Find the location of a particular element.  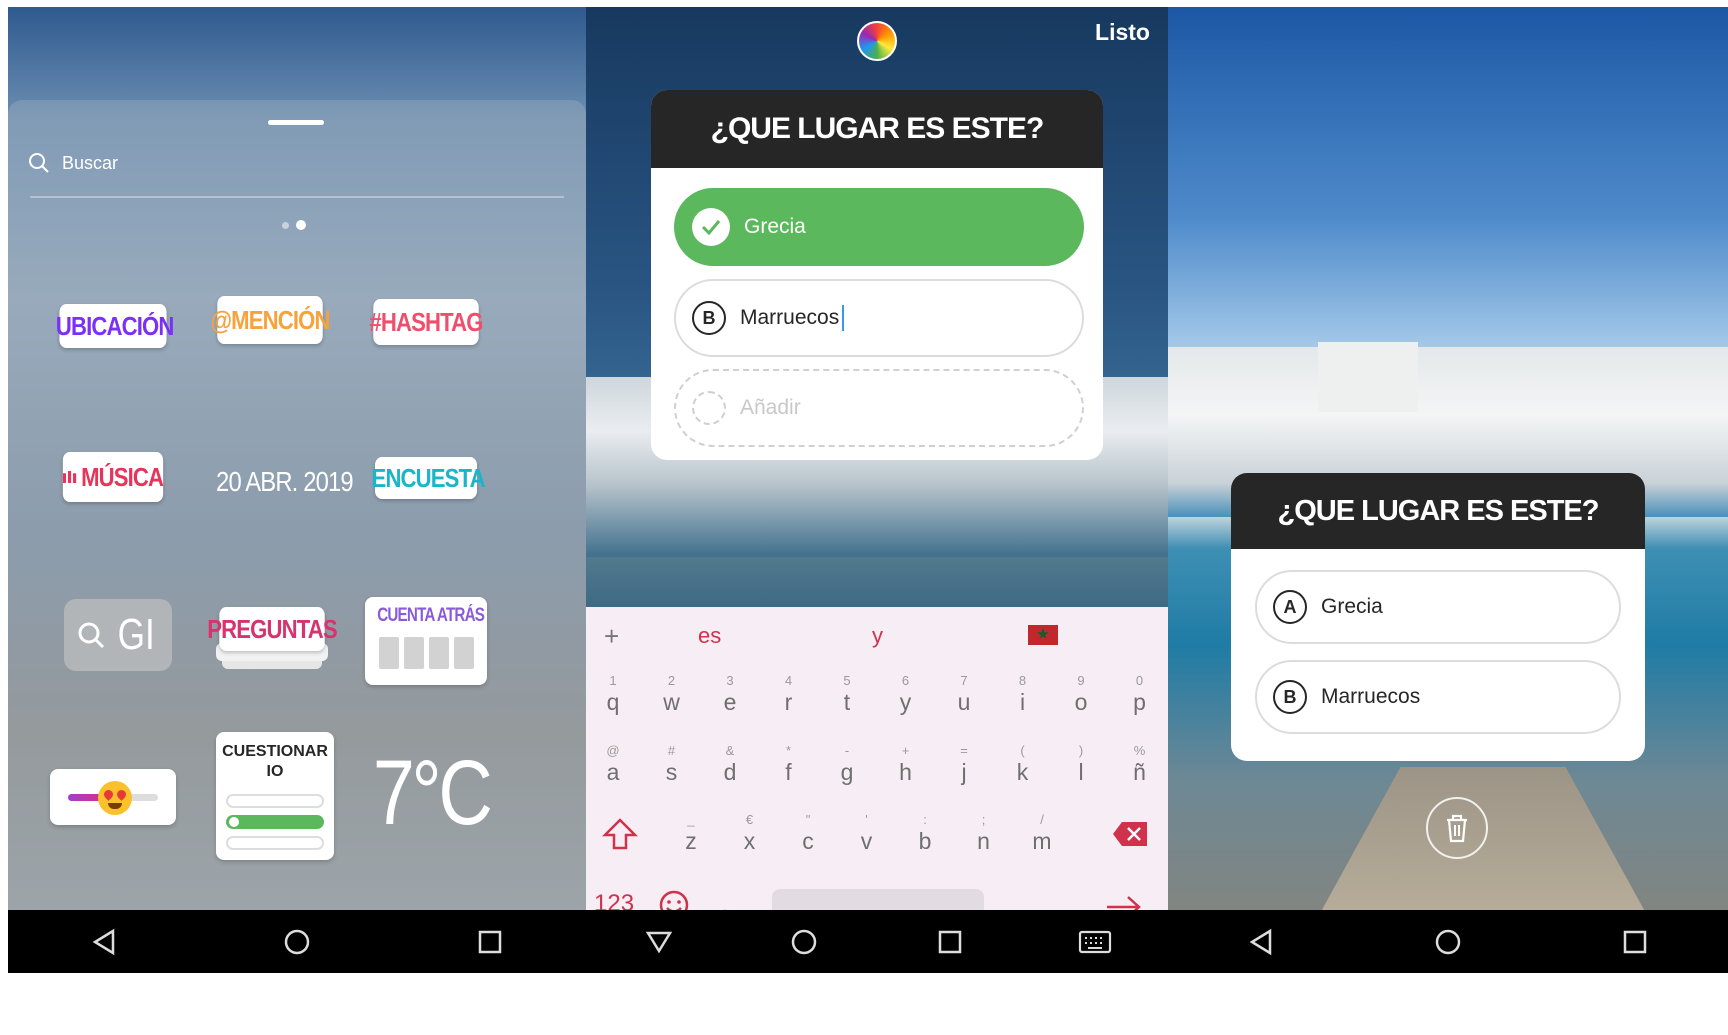

keyboard-plus-button: + is located at coordinates (611, 636).